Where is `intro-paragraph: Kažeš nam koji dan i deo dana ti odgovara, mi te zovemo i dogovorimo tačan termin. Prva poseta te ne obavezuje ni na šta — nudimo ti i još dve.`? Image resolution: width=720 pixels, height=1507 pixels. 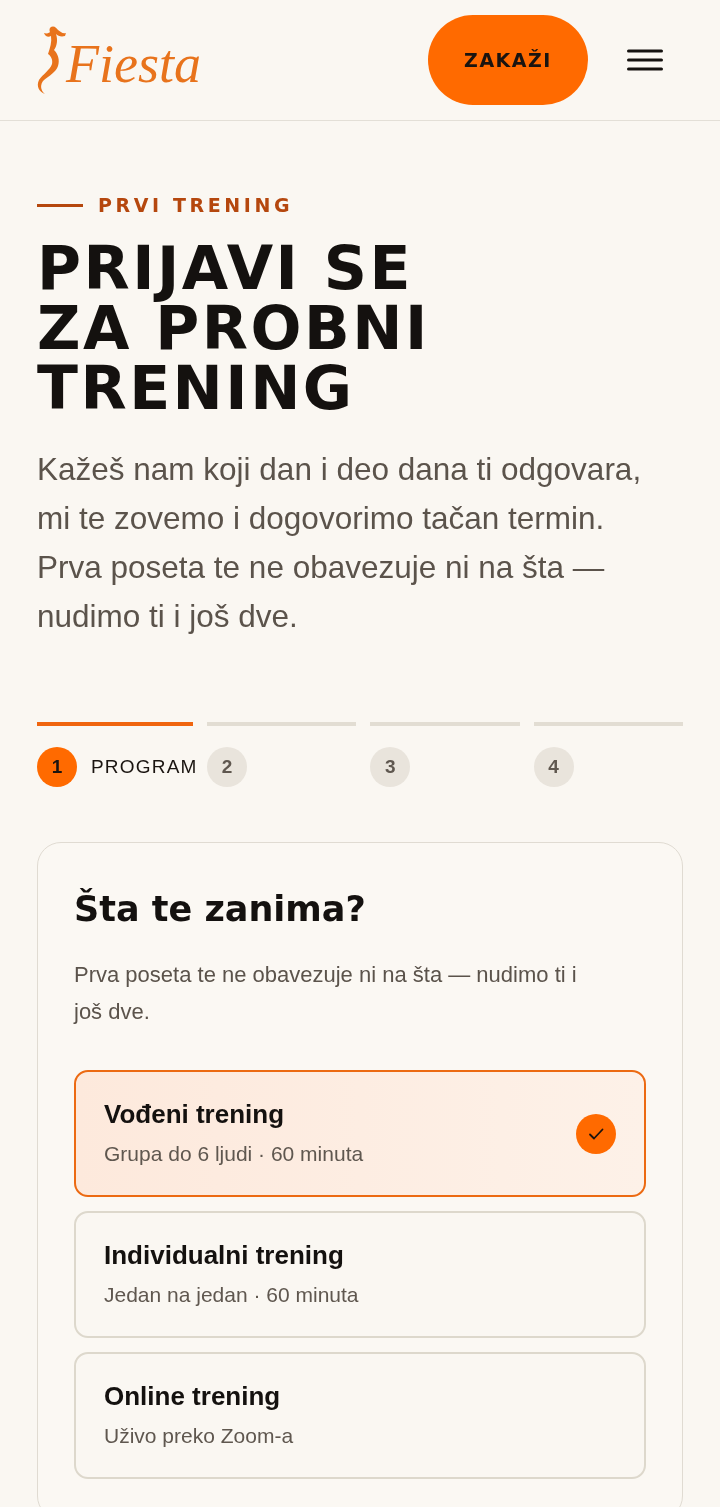
intro-paragraph: Kažeš nam koji dan i deo dana ti odgovara, mi te zovemo i dogovorimo tačan termin. Prva poseta te ne obavezuje ni na šta — nudimo ti i još dve. is located at coordinates (340, 543).